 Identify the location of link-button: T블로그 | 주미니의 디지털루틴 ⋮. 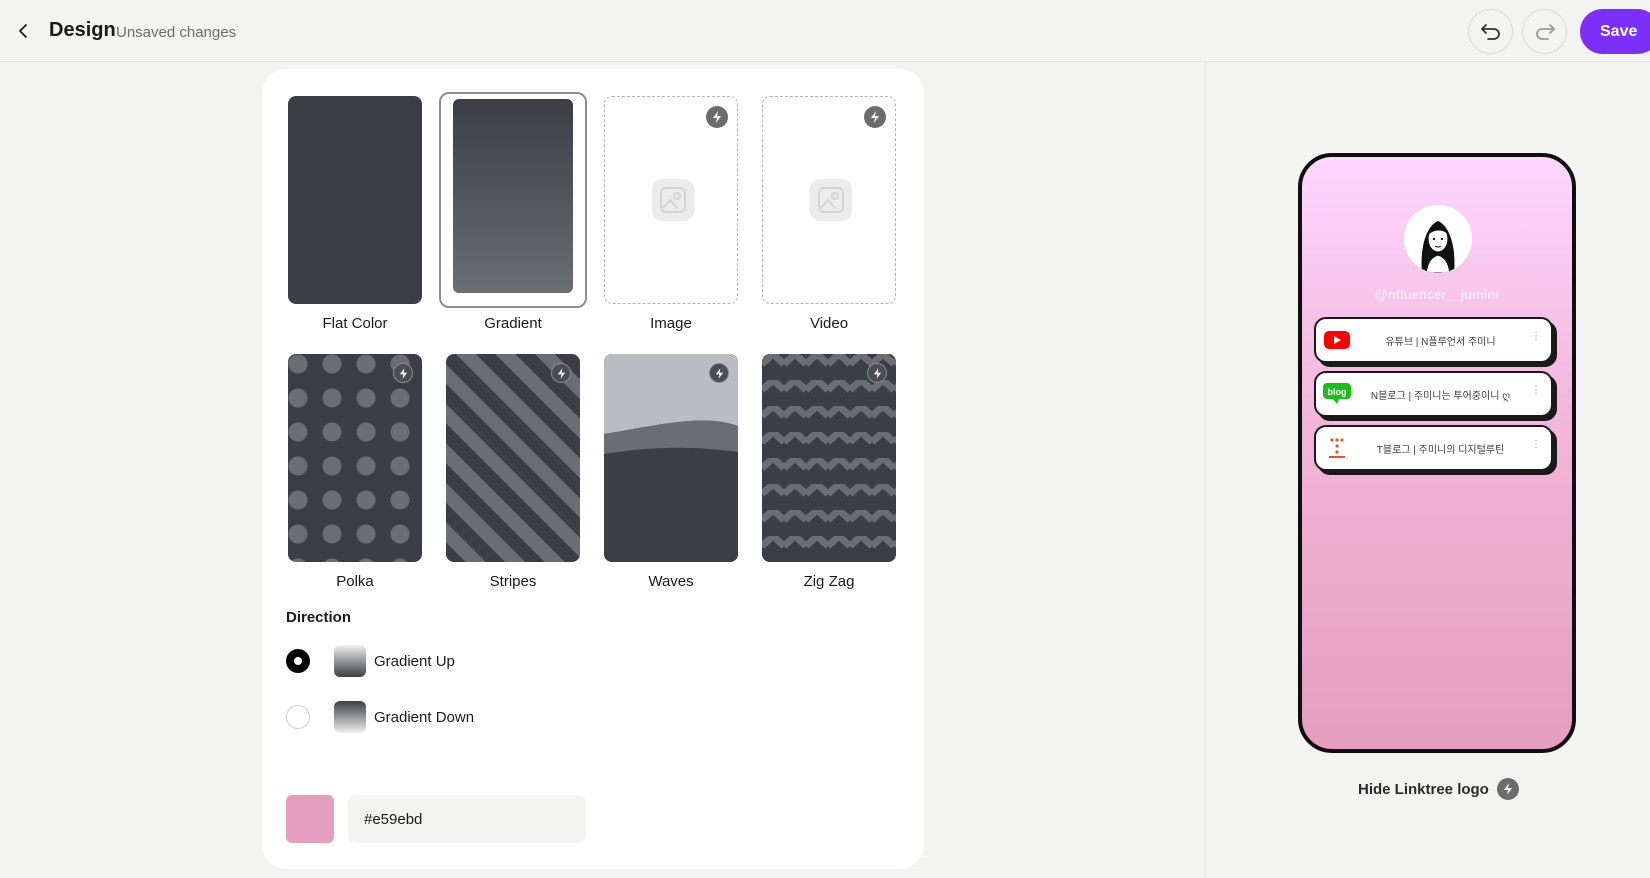
(1433, 448).